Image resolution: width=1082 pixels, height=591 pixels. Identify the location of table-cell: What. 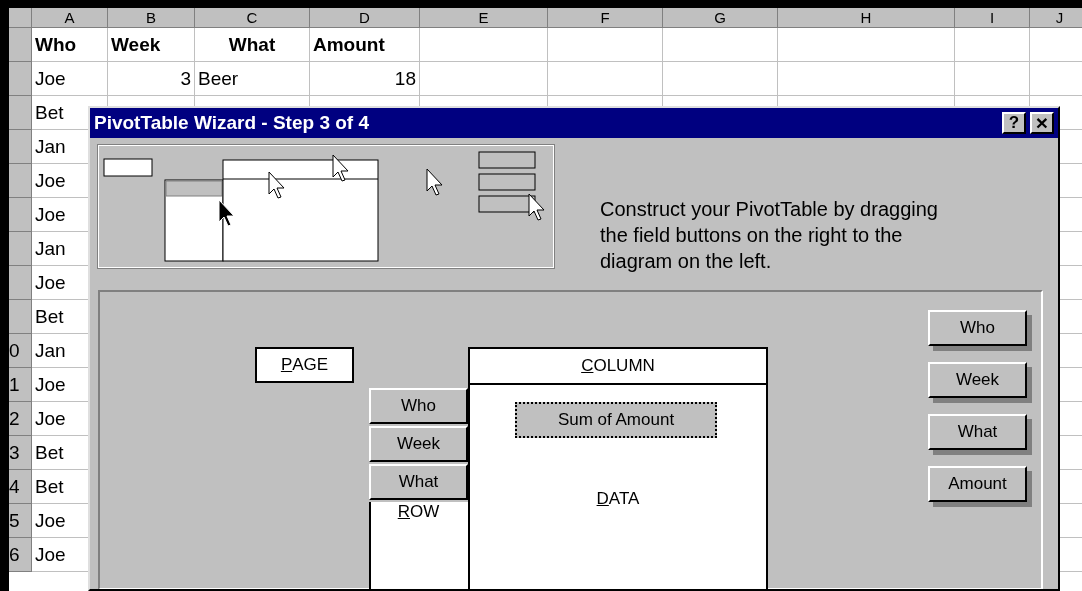
(252, 45).